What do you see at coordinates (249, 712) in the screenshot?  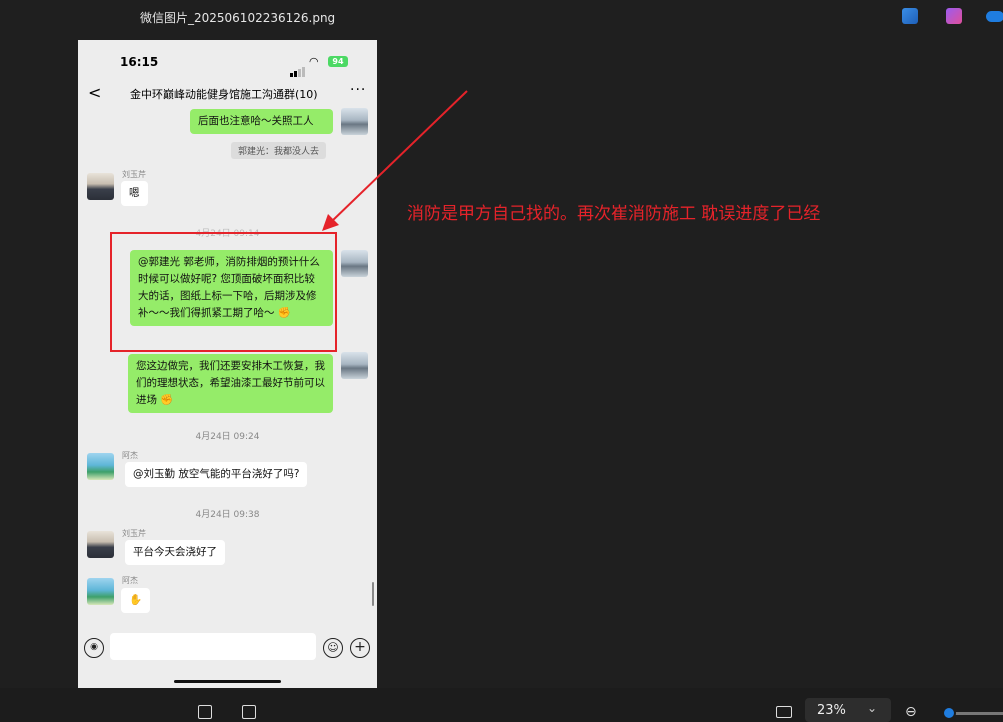 I see `text-scan-icon` at bounding box center [249, 712].